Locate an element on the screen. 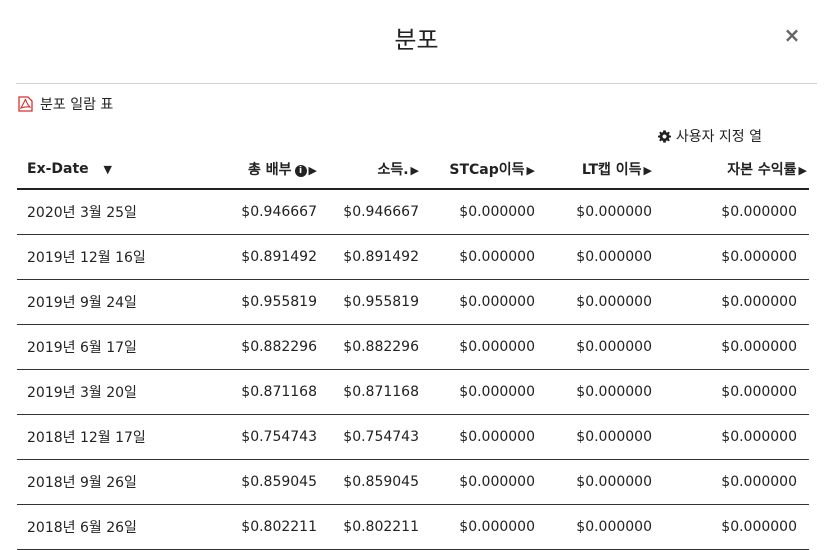 This screenshot has height=550, width=828. header-lt-cap-gain: LT캡 이득 ▶ is located at coordinates (593, 170).